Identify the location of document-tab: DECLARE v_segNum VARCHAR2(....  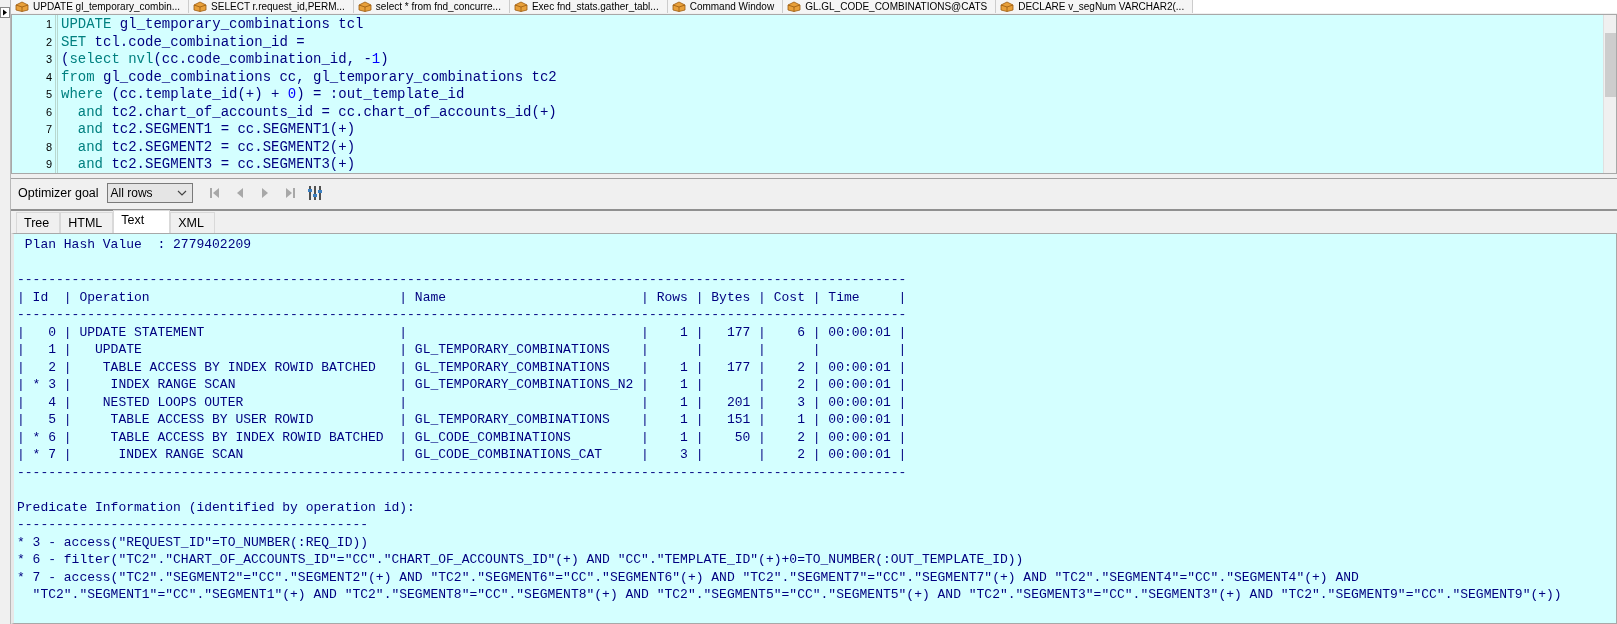
(1095, 6).